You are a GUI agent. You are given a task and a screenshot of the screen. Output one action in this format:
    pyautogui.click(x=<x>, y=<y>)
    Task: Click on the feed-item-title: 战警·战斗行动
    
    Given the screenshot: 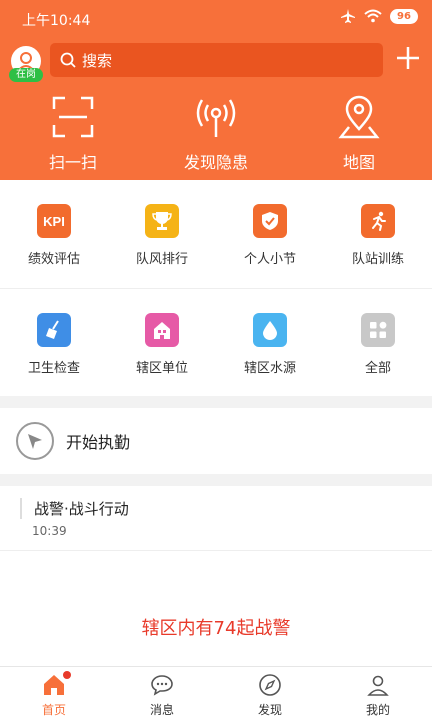 What is the action you would take?
    pyautogui.click(x=74, y=508)
    